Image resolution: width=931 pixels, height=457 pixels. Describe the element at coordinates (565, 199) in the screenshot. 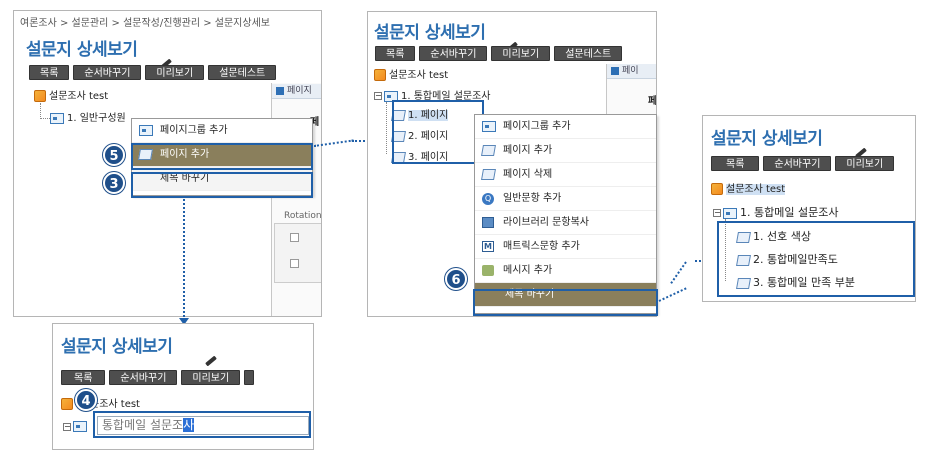

I see `menu-item-add-question: Q 일반문항 추가` at that location.